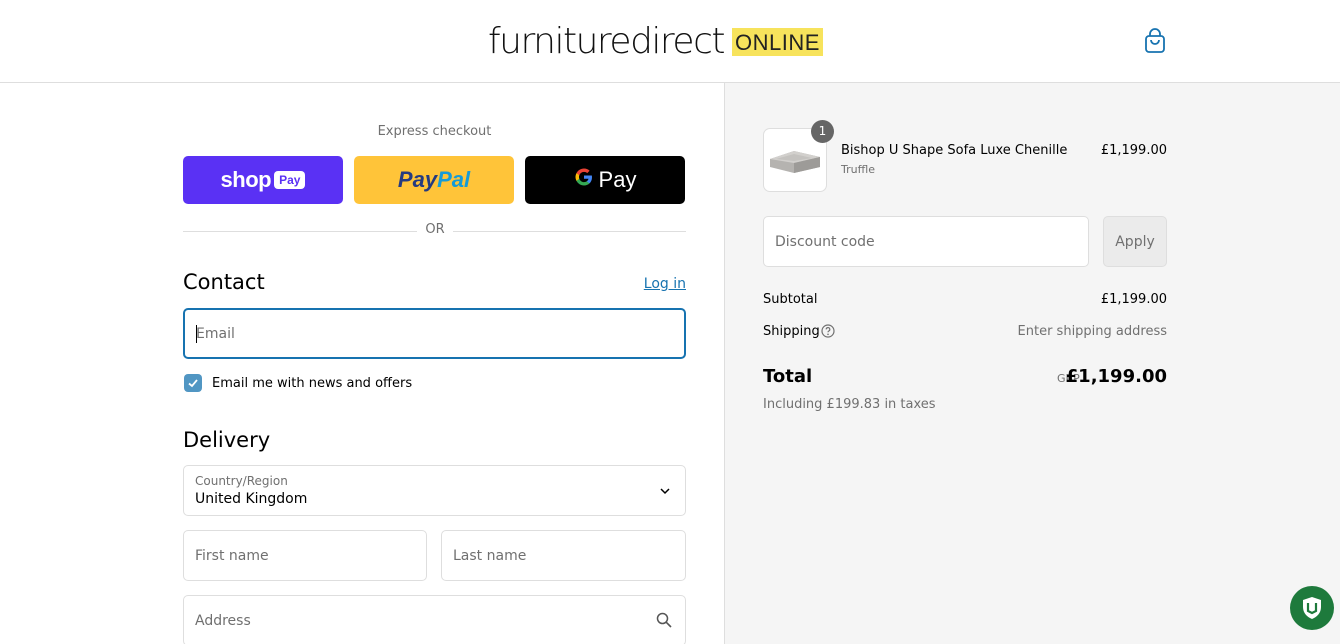  Describe the element at coordinates (434, 619) in the screenshot. I see `address-field: Address` at that location.